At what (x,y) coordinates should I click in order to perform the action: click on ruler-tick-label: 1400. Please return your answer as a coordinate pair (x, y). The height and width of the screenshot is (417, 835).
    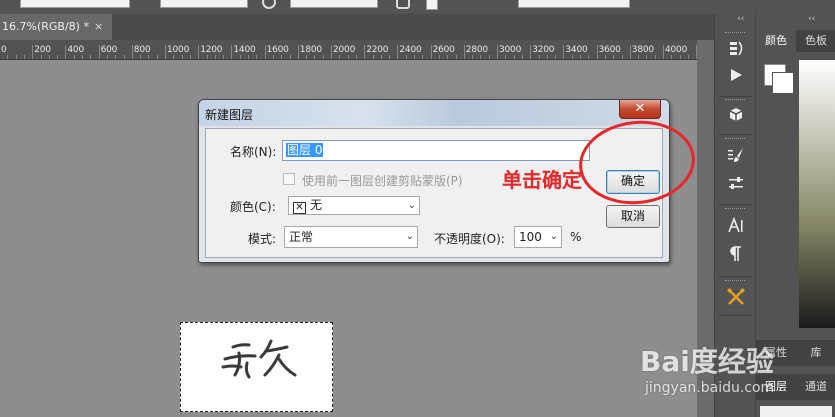
    Looking at the image, I should click on (244, 50).